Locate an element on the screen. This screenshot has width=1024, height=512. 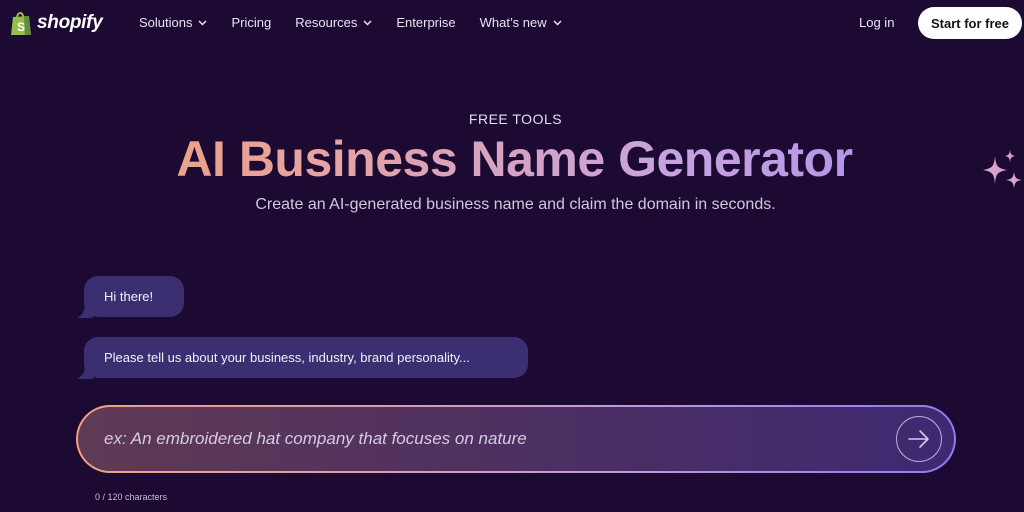
chat-message-text: Hi there! is located at coordinates (129, 296).